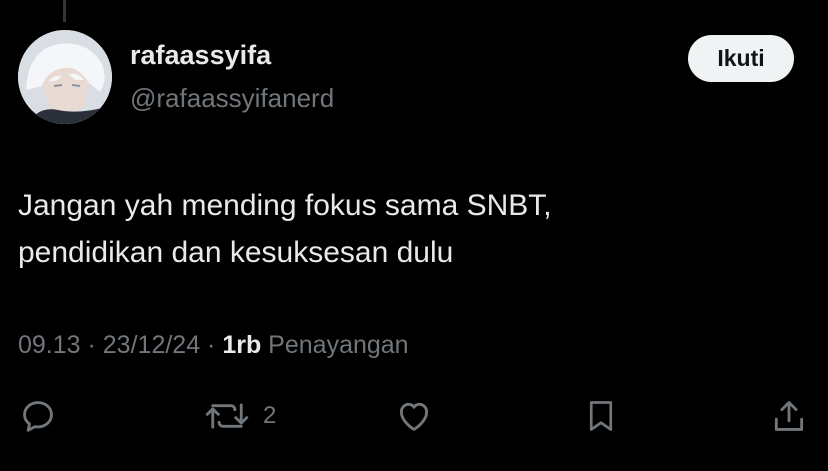 The width and height of the screenshot is (828, 471). What do you see at coordinates (242, 345) in the screenshot?
I see `views-count: 1rb` at bounding box center [242, 345].